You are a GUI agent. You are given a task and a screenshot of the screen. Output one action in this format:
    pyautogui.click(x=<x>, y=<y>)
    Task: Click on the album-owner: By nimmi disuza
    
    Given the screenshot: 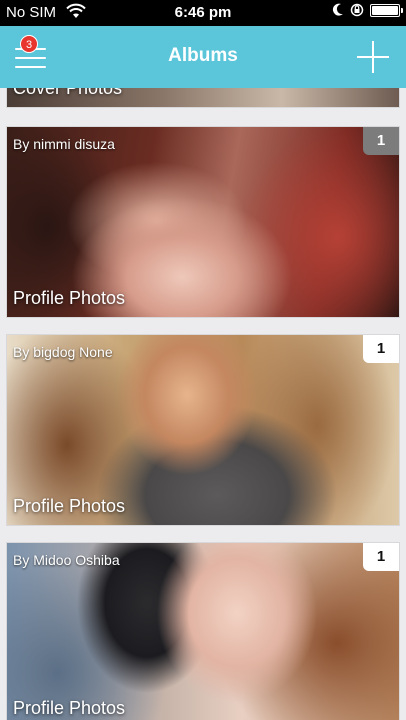 What is the action you would take?
    pyautogui.click(x=64, y=144)
    